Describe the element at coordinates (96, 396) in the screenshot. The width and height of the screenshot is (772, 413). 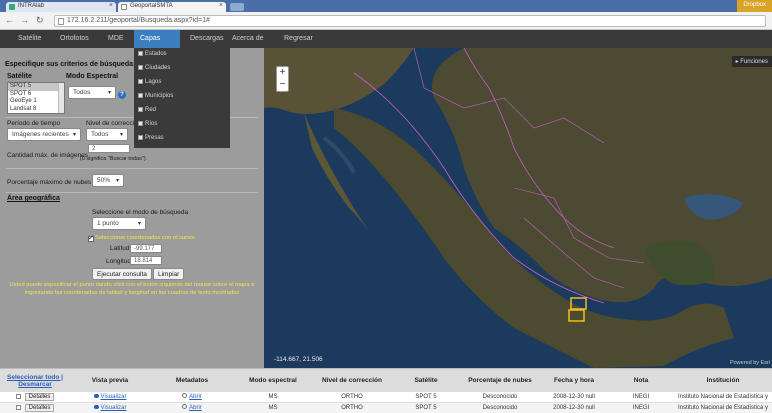
I see `eye-icon` at that location.